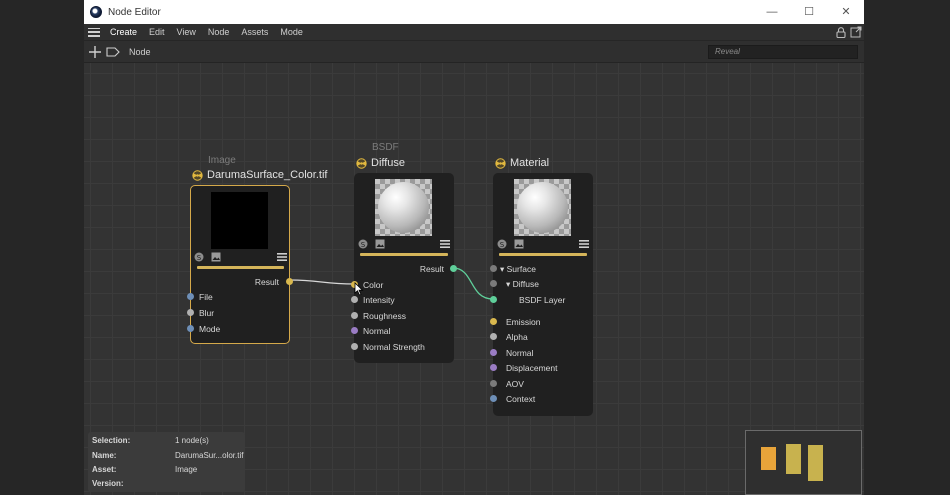 Image resolution: width=950 pixels, height=495 pixels. Describe the element at coordinates (379, 300) in the screenshot. I see `diffuse-input-label-intensity: Intensity` at that location.